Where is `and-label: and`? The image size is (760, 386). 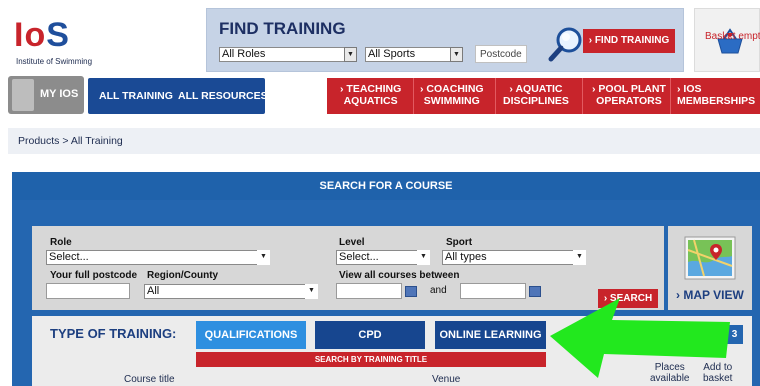
and-label: and is located at coordinates (438, 290).